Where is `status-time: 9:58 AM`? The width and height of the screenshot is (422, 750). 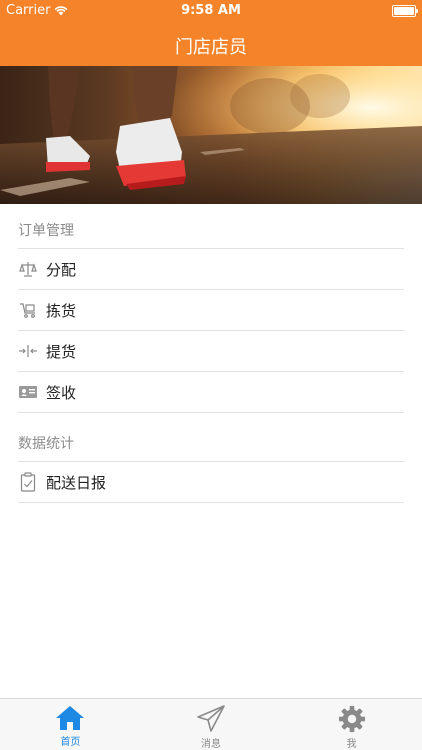
status-time: 9:58 AM is located at coordinates (211, 10).